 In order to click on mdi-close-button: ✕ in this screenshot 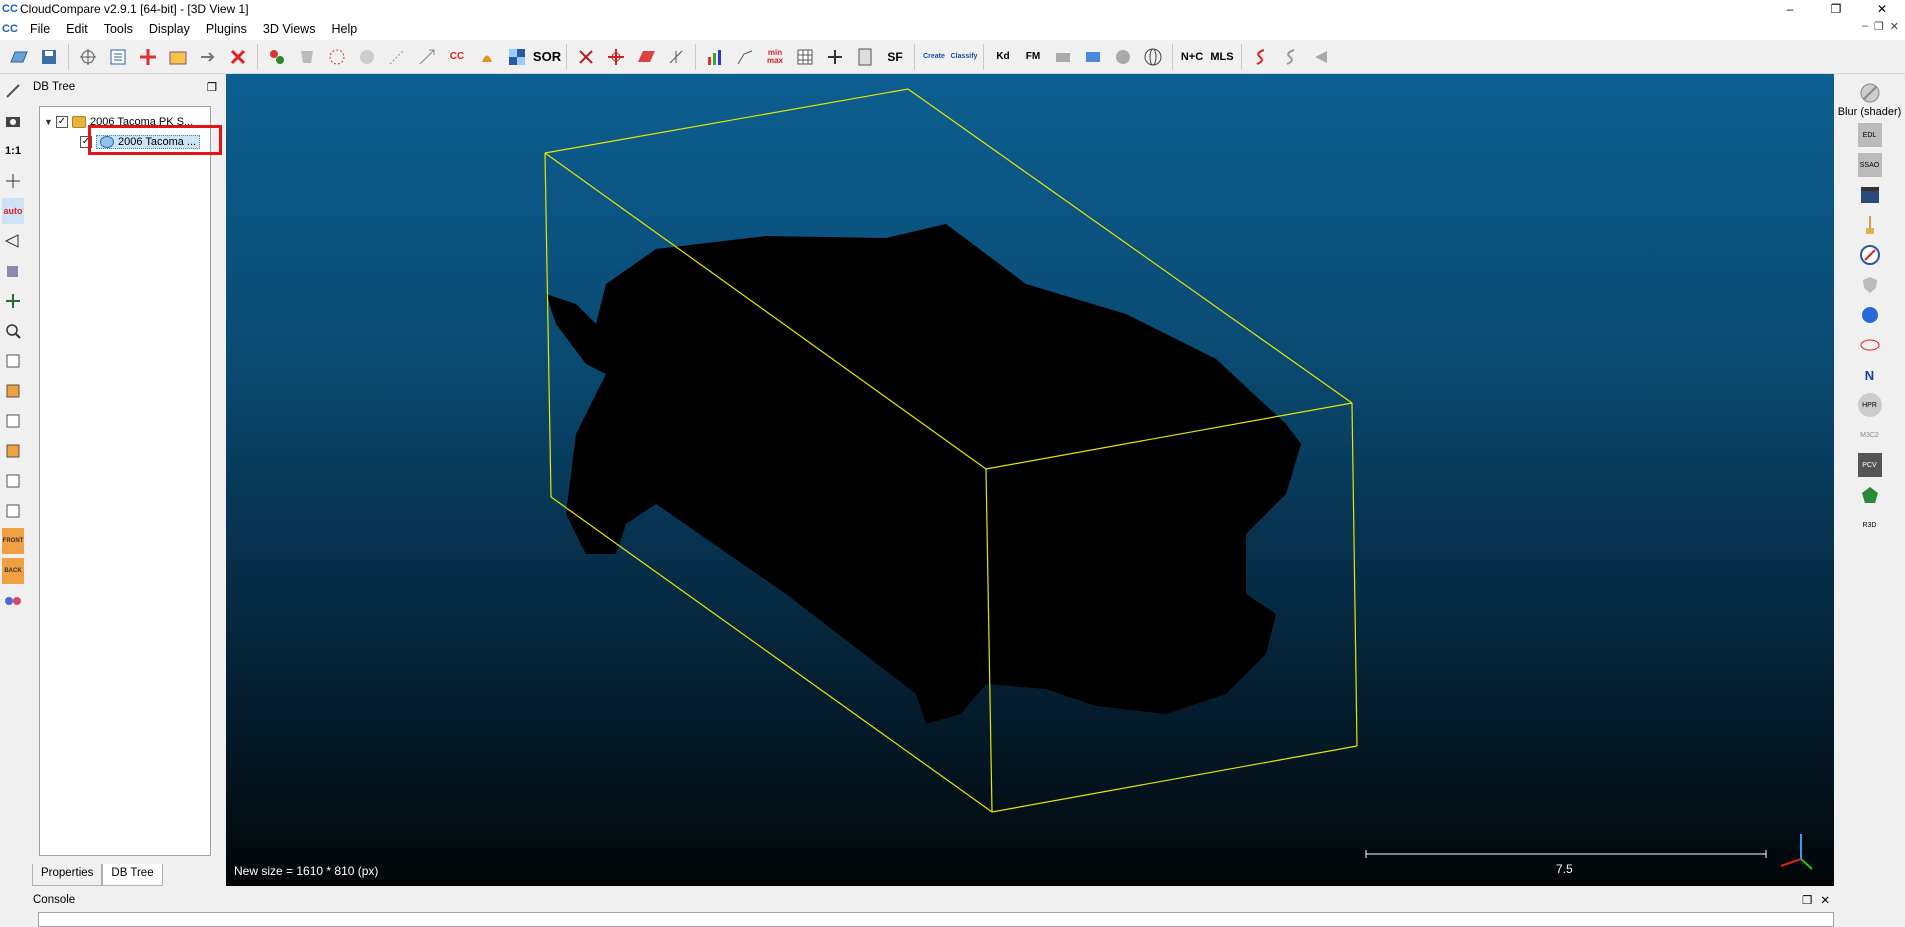, I will do `click(1894, 26)`.